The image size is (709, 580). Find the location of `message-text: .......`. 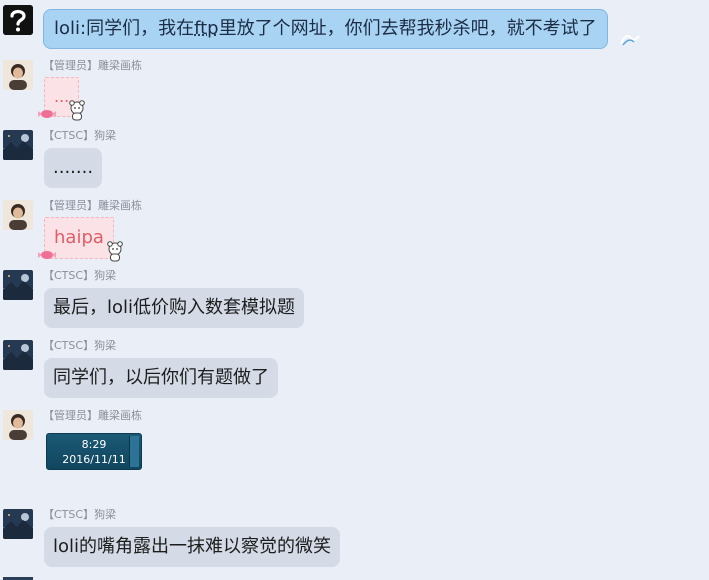

message-text: ....... is located at coordinates (73, 167).